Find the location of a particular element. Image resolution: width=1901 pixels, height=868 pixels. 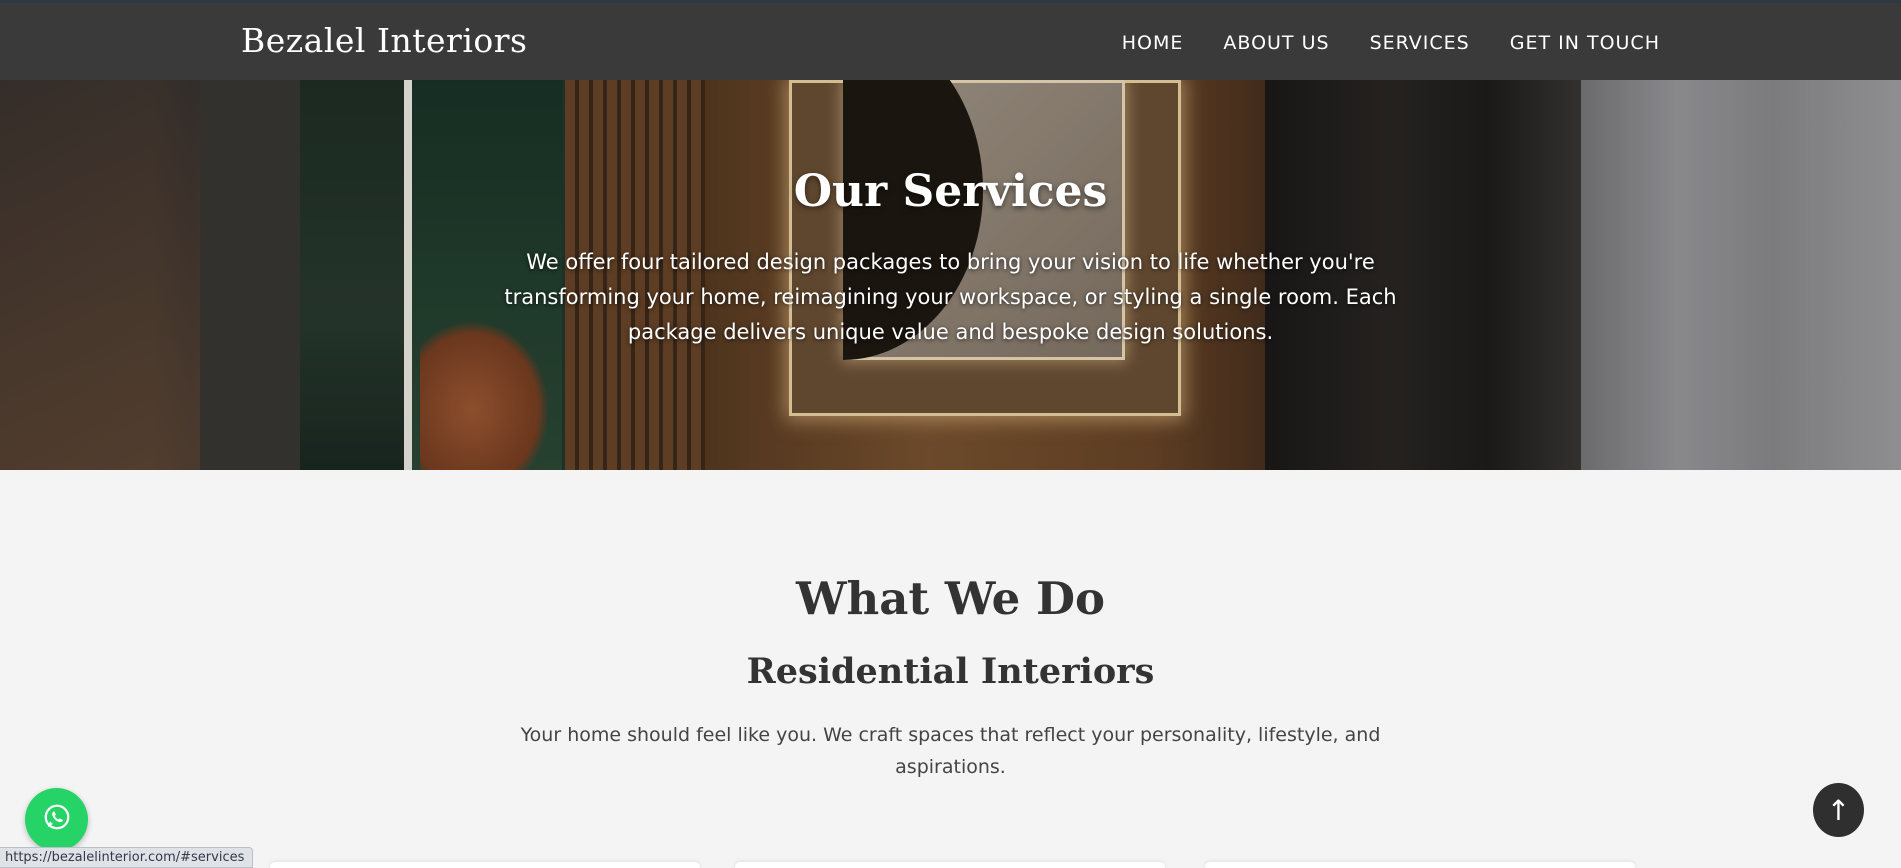

status-bar-url: https://bezalelinterior.com/#services is located at coordinates (127, 857).